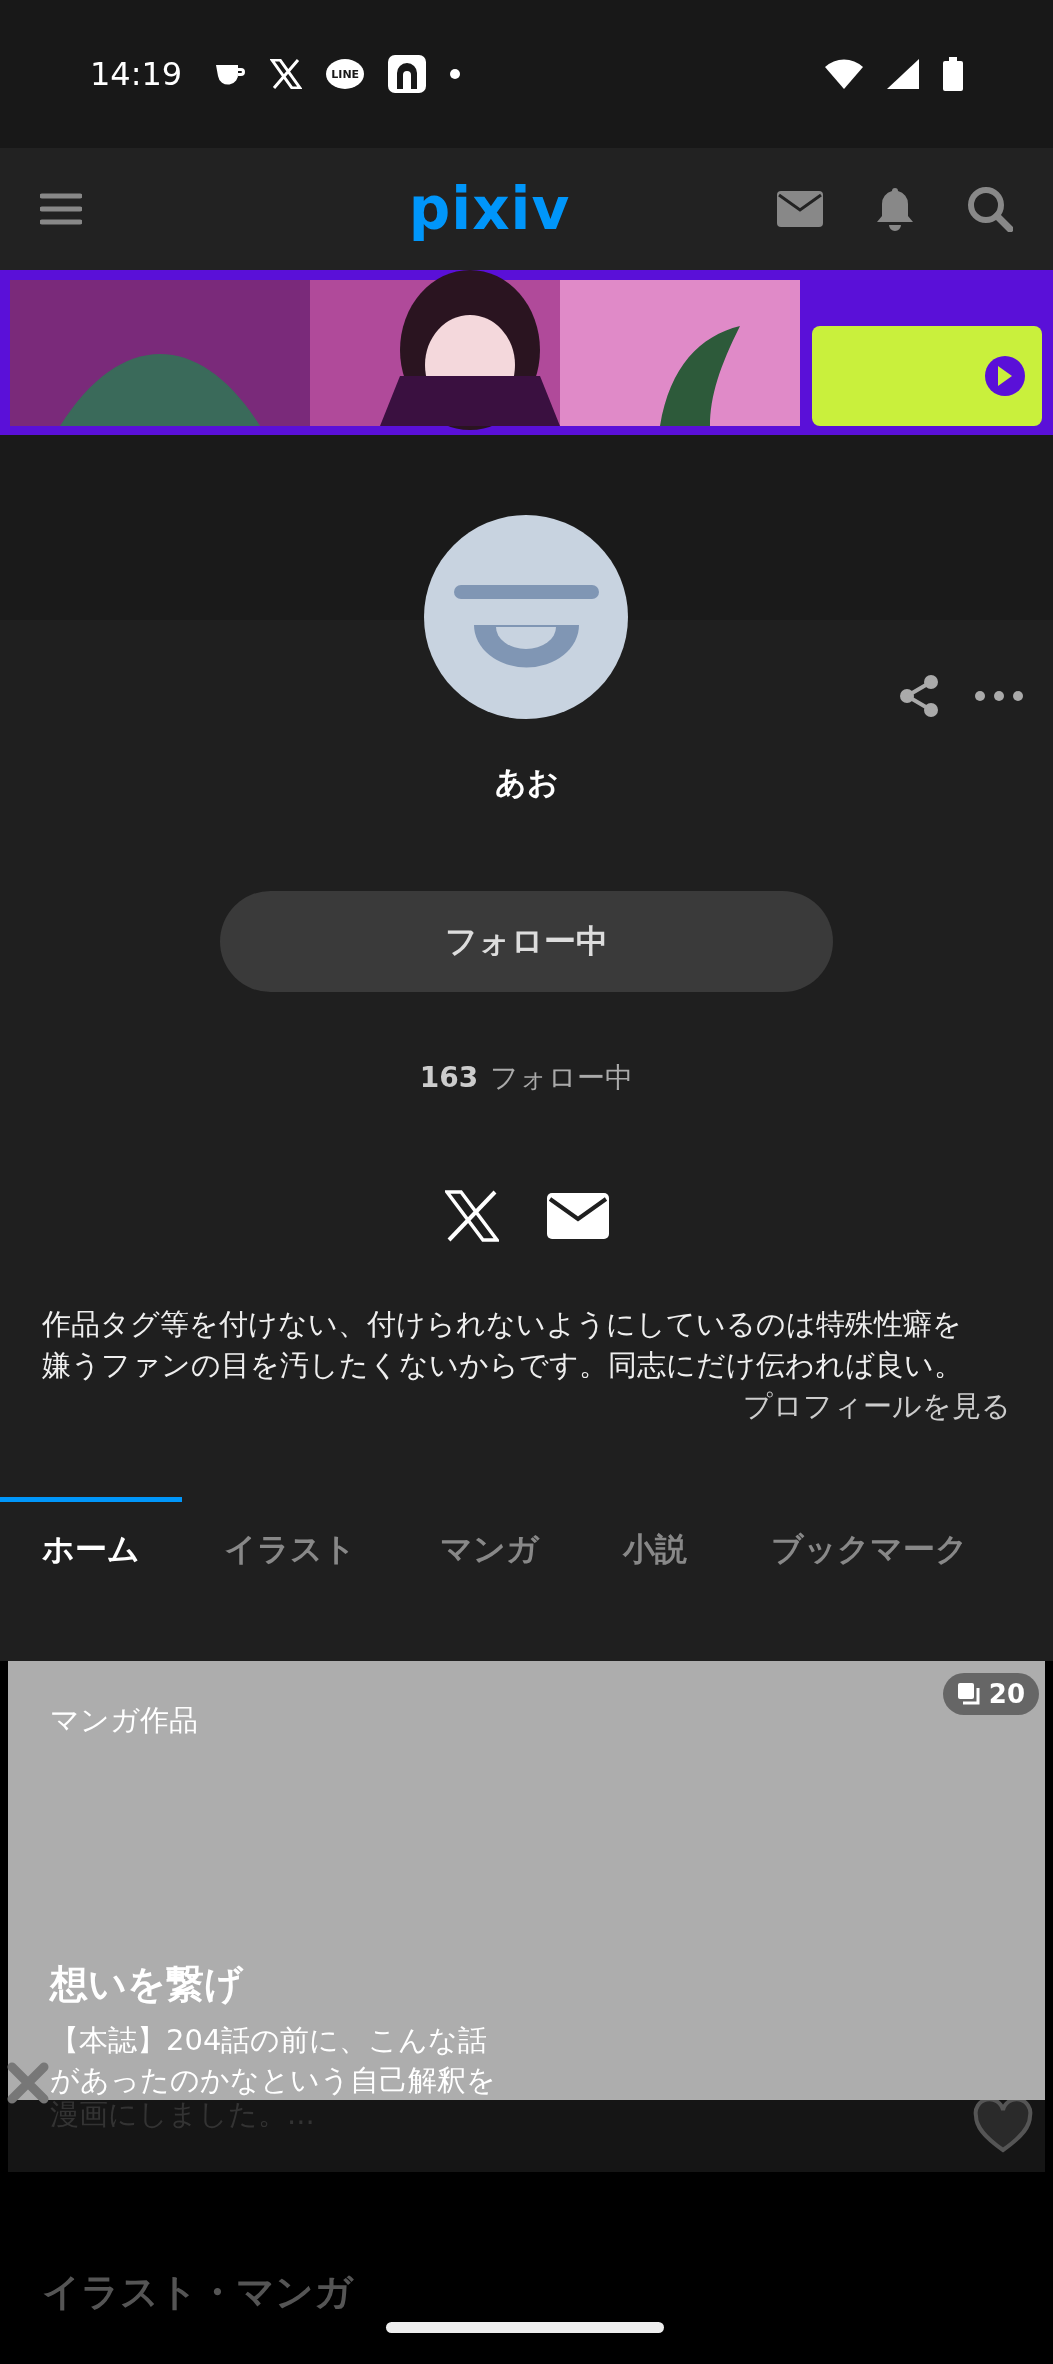 The height and width of the screenshot is (2364, 1053). I want to click on profile-bio: 作品タグ等を付けない、付けられないようにしているのは特殊性癖を嫌うファンの目を汚したくないからです。同志にだけ伝われば良い。, so click(503, 1345).